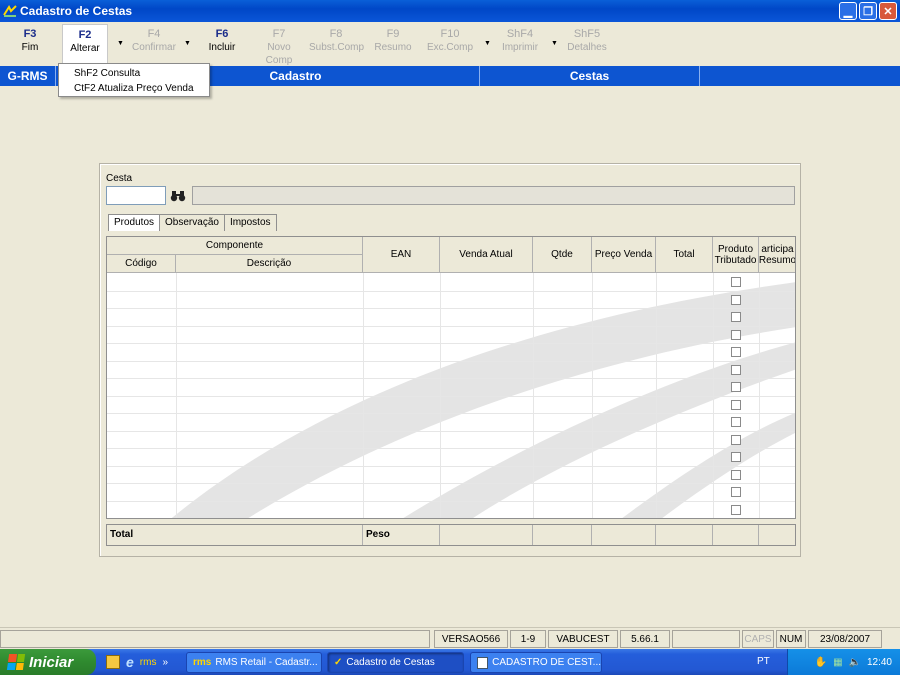 Image resolution: width=900 pixels, height=675 pixels. I want to click on tab-produtos: Produtos, so click(134, 222).